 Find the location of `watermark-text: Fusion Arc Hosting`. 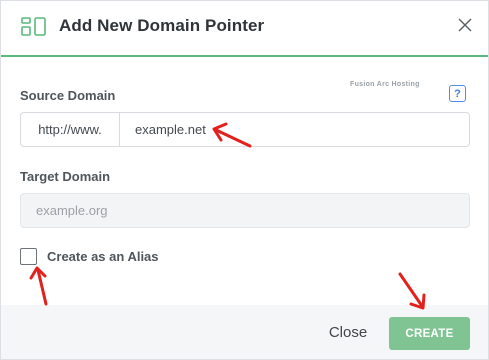

watermark-text: Fusion Arc Hosting is located at coordinates (385, 84).